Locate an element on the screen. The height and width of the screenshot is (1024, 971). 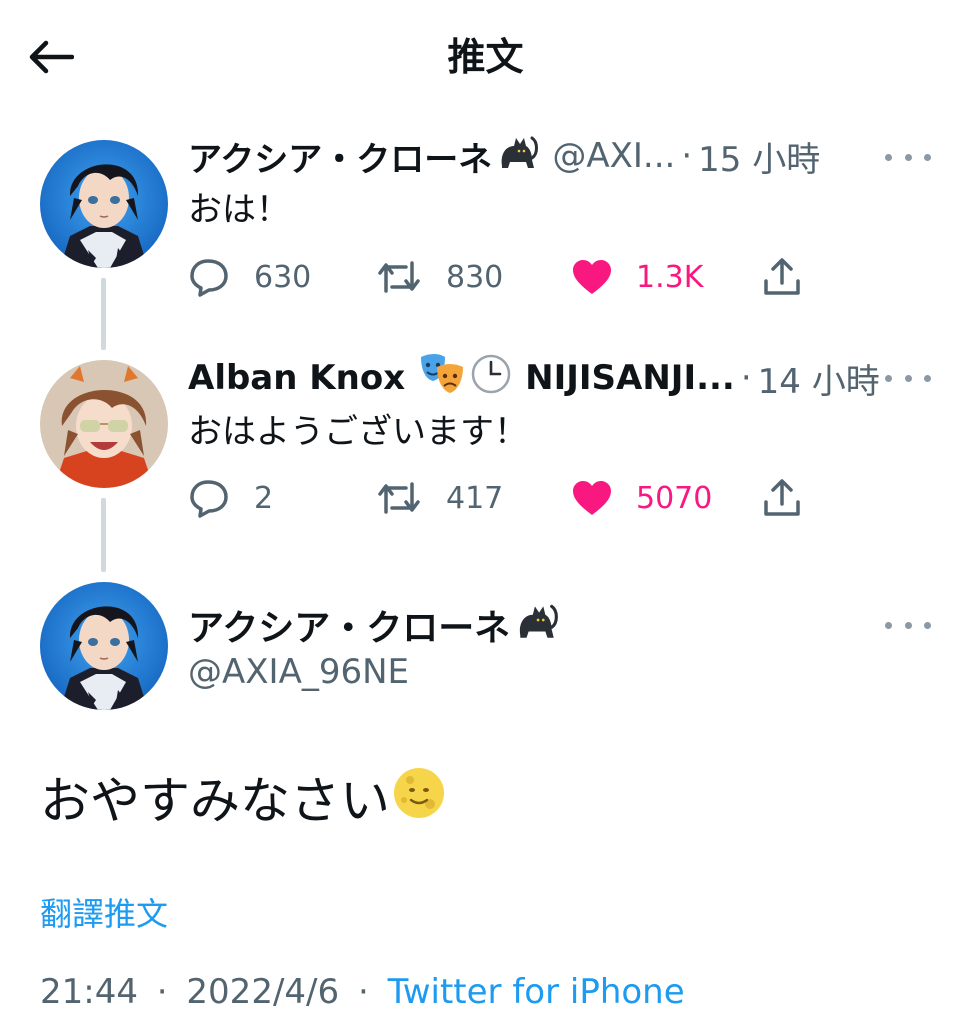
page-title: 推文 is located at coordinates (485, 57).